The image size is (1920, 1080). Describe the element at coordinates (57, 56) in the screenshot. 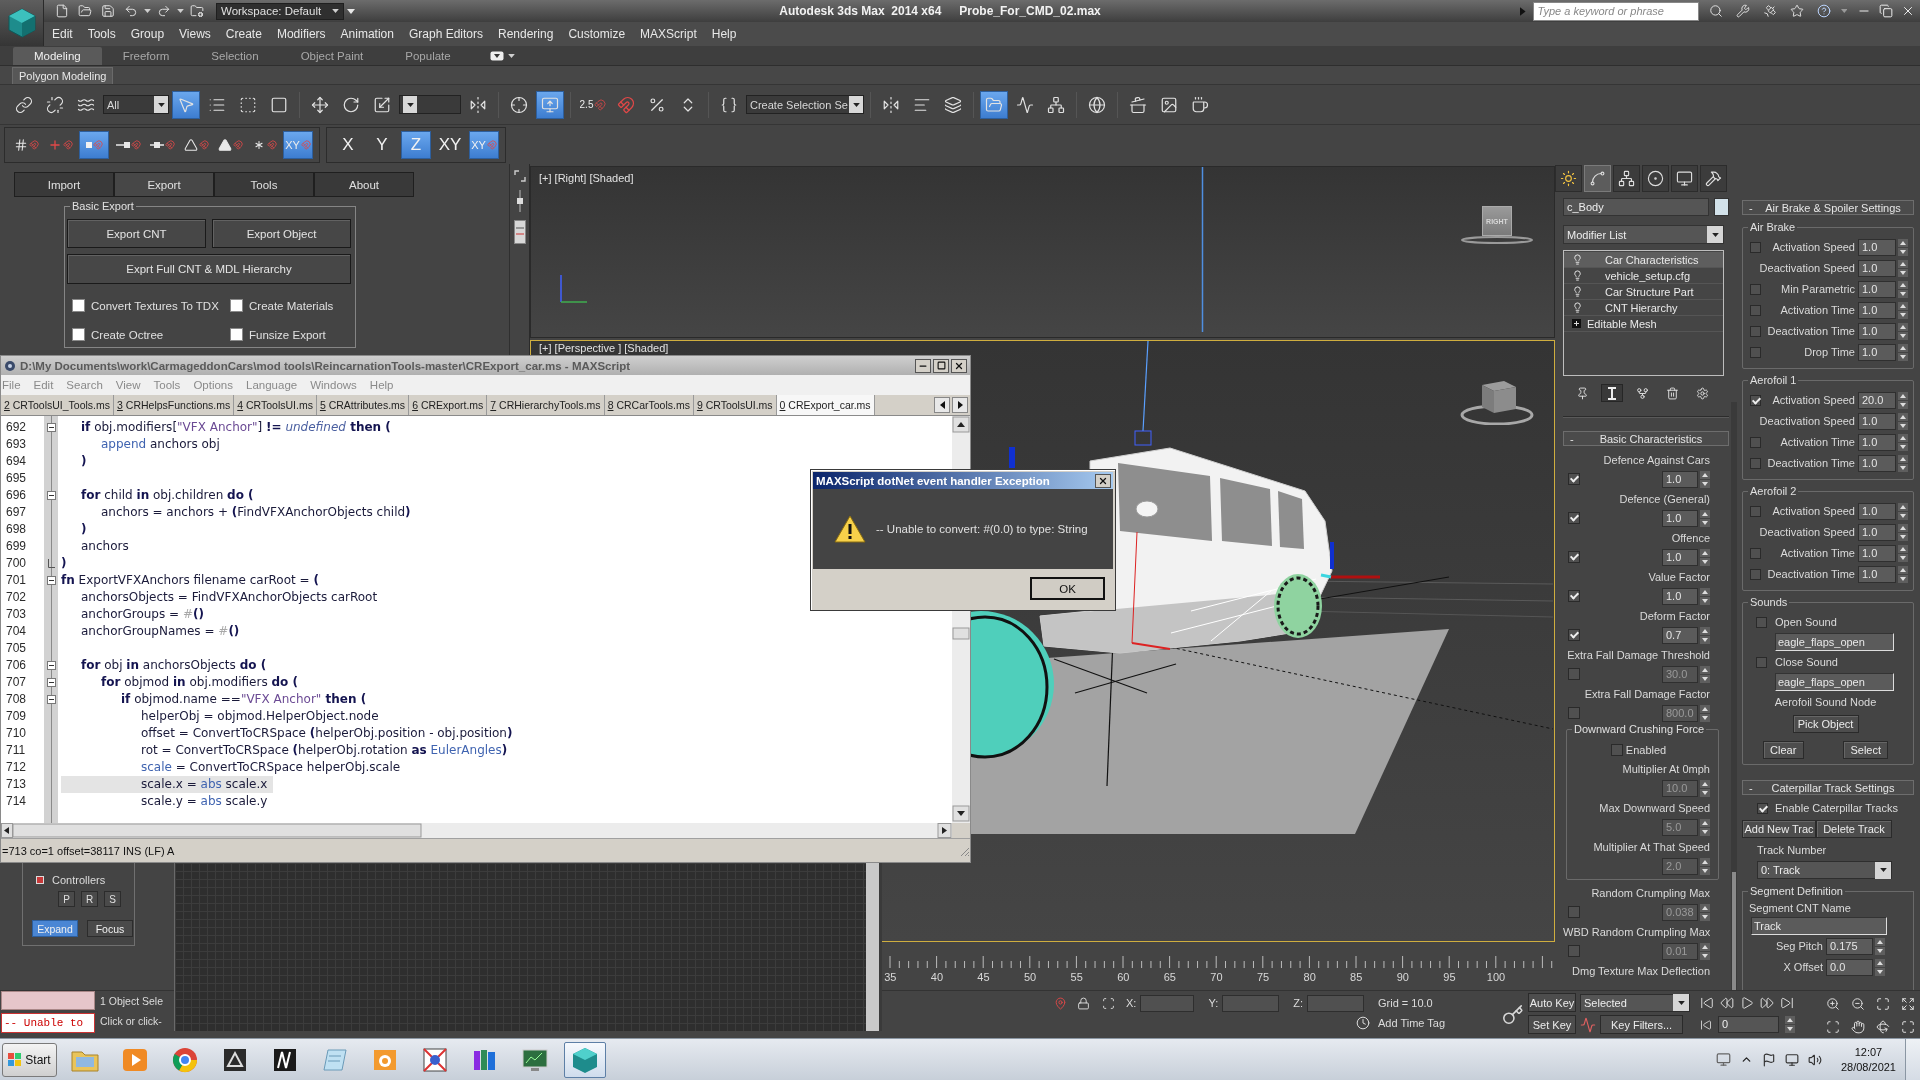

I see `ribbon-tab: Modeling` at that location.